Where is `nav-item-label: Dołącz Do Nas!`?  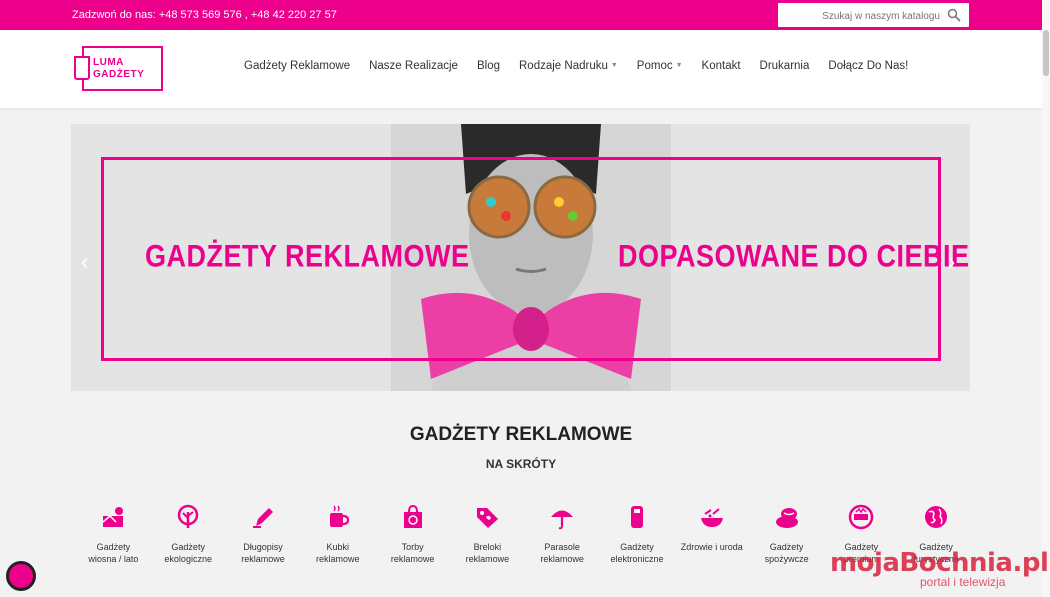
nav-item-label: Dołącz Do Nas! is located at coordinates (868, 66).